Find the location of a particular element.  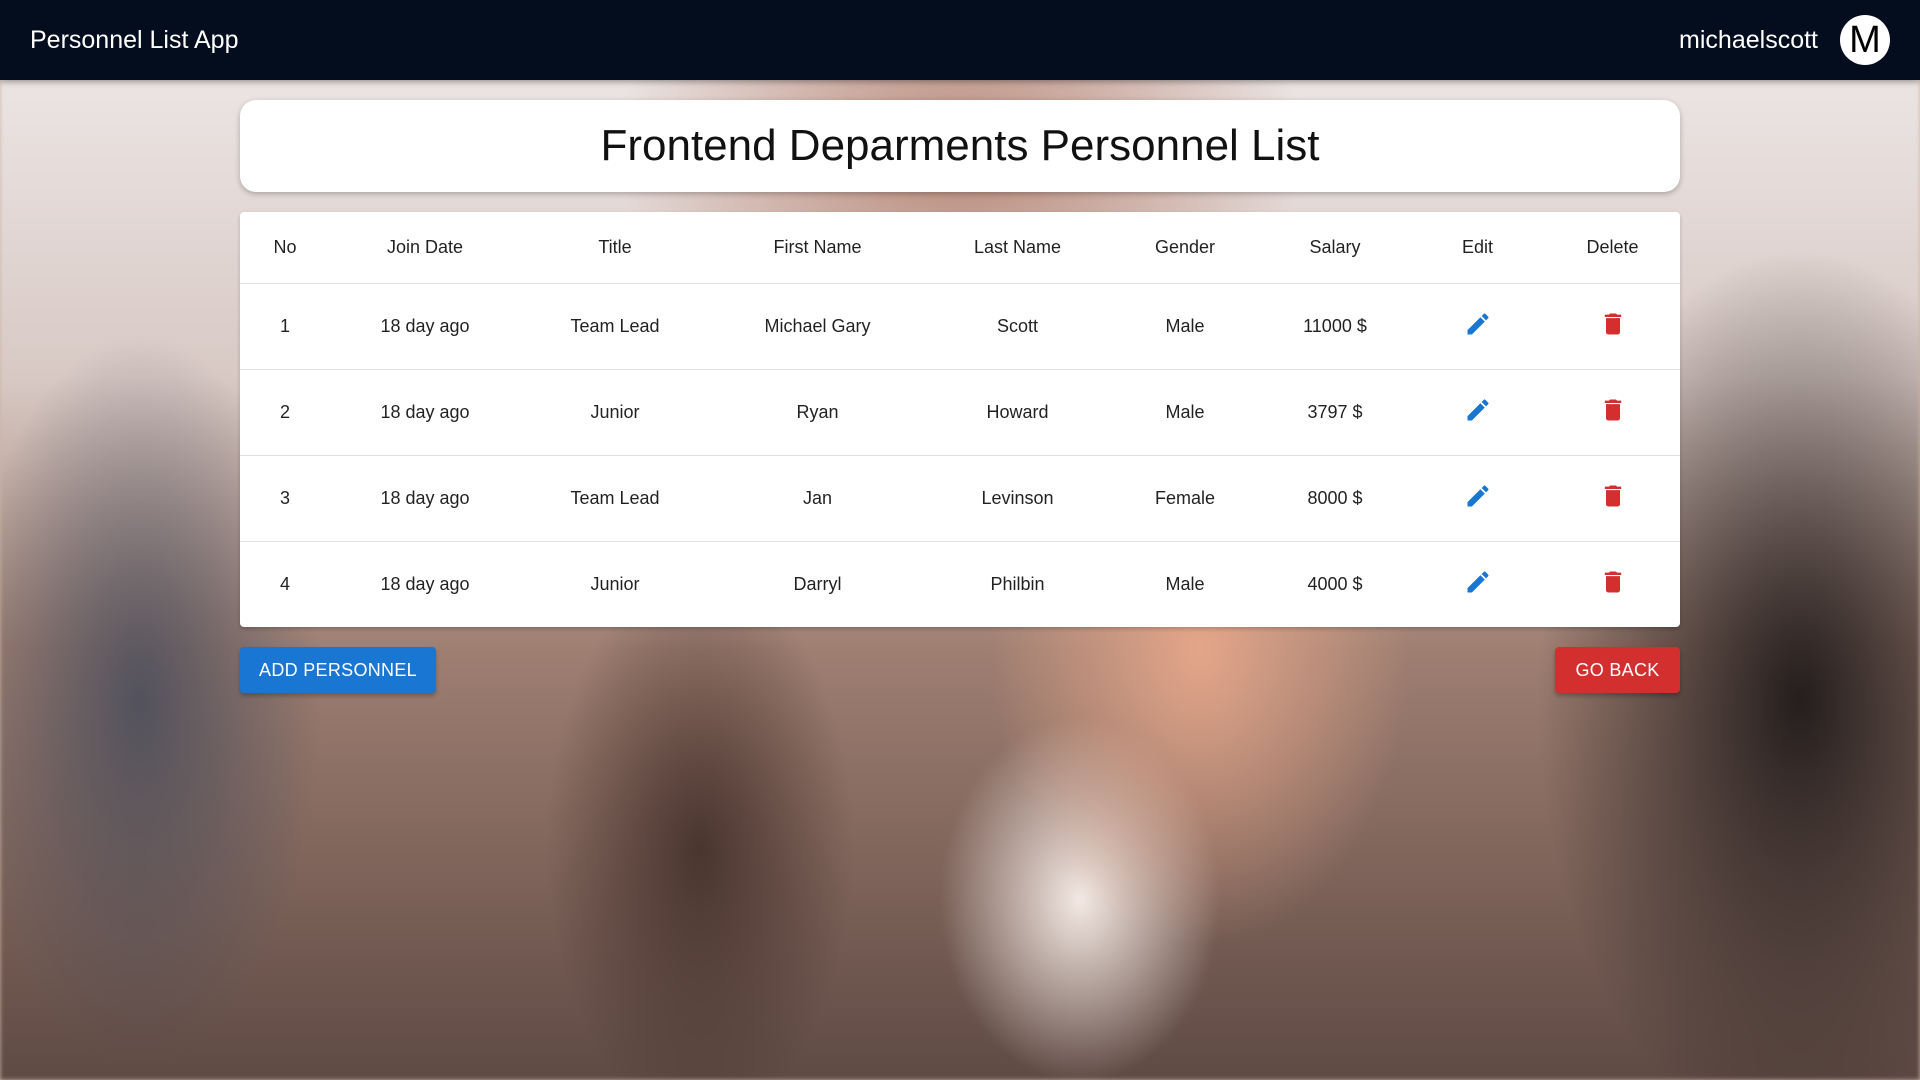

user-area: michaelscott M is located at coordinates (1784, 40).